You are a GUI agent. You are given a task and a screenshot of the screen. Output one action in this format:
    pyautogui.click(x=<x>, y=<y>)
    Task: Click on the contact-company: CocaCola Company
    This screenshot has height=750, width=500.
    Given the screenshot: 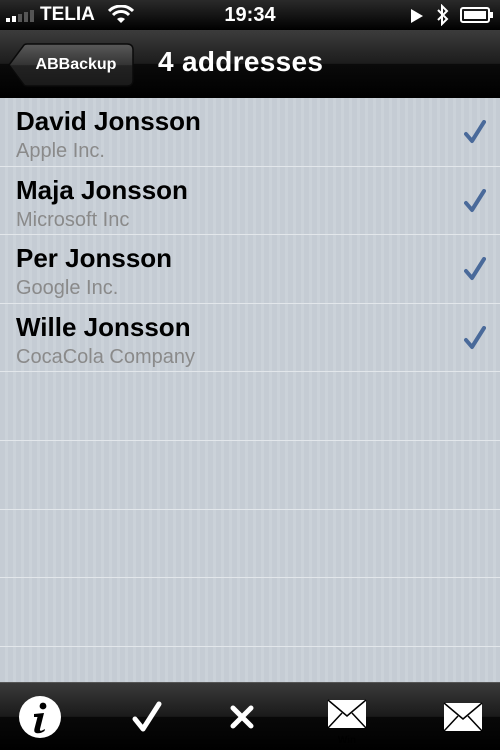 What is the action you would take?
    pyautogui.click(x=105, y=356)
    